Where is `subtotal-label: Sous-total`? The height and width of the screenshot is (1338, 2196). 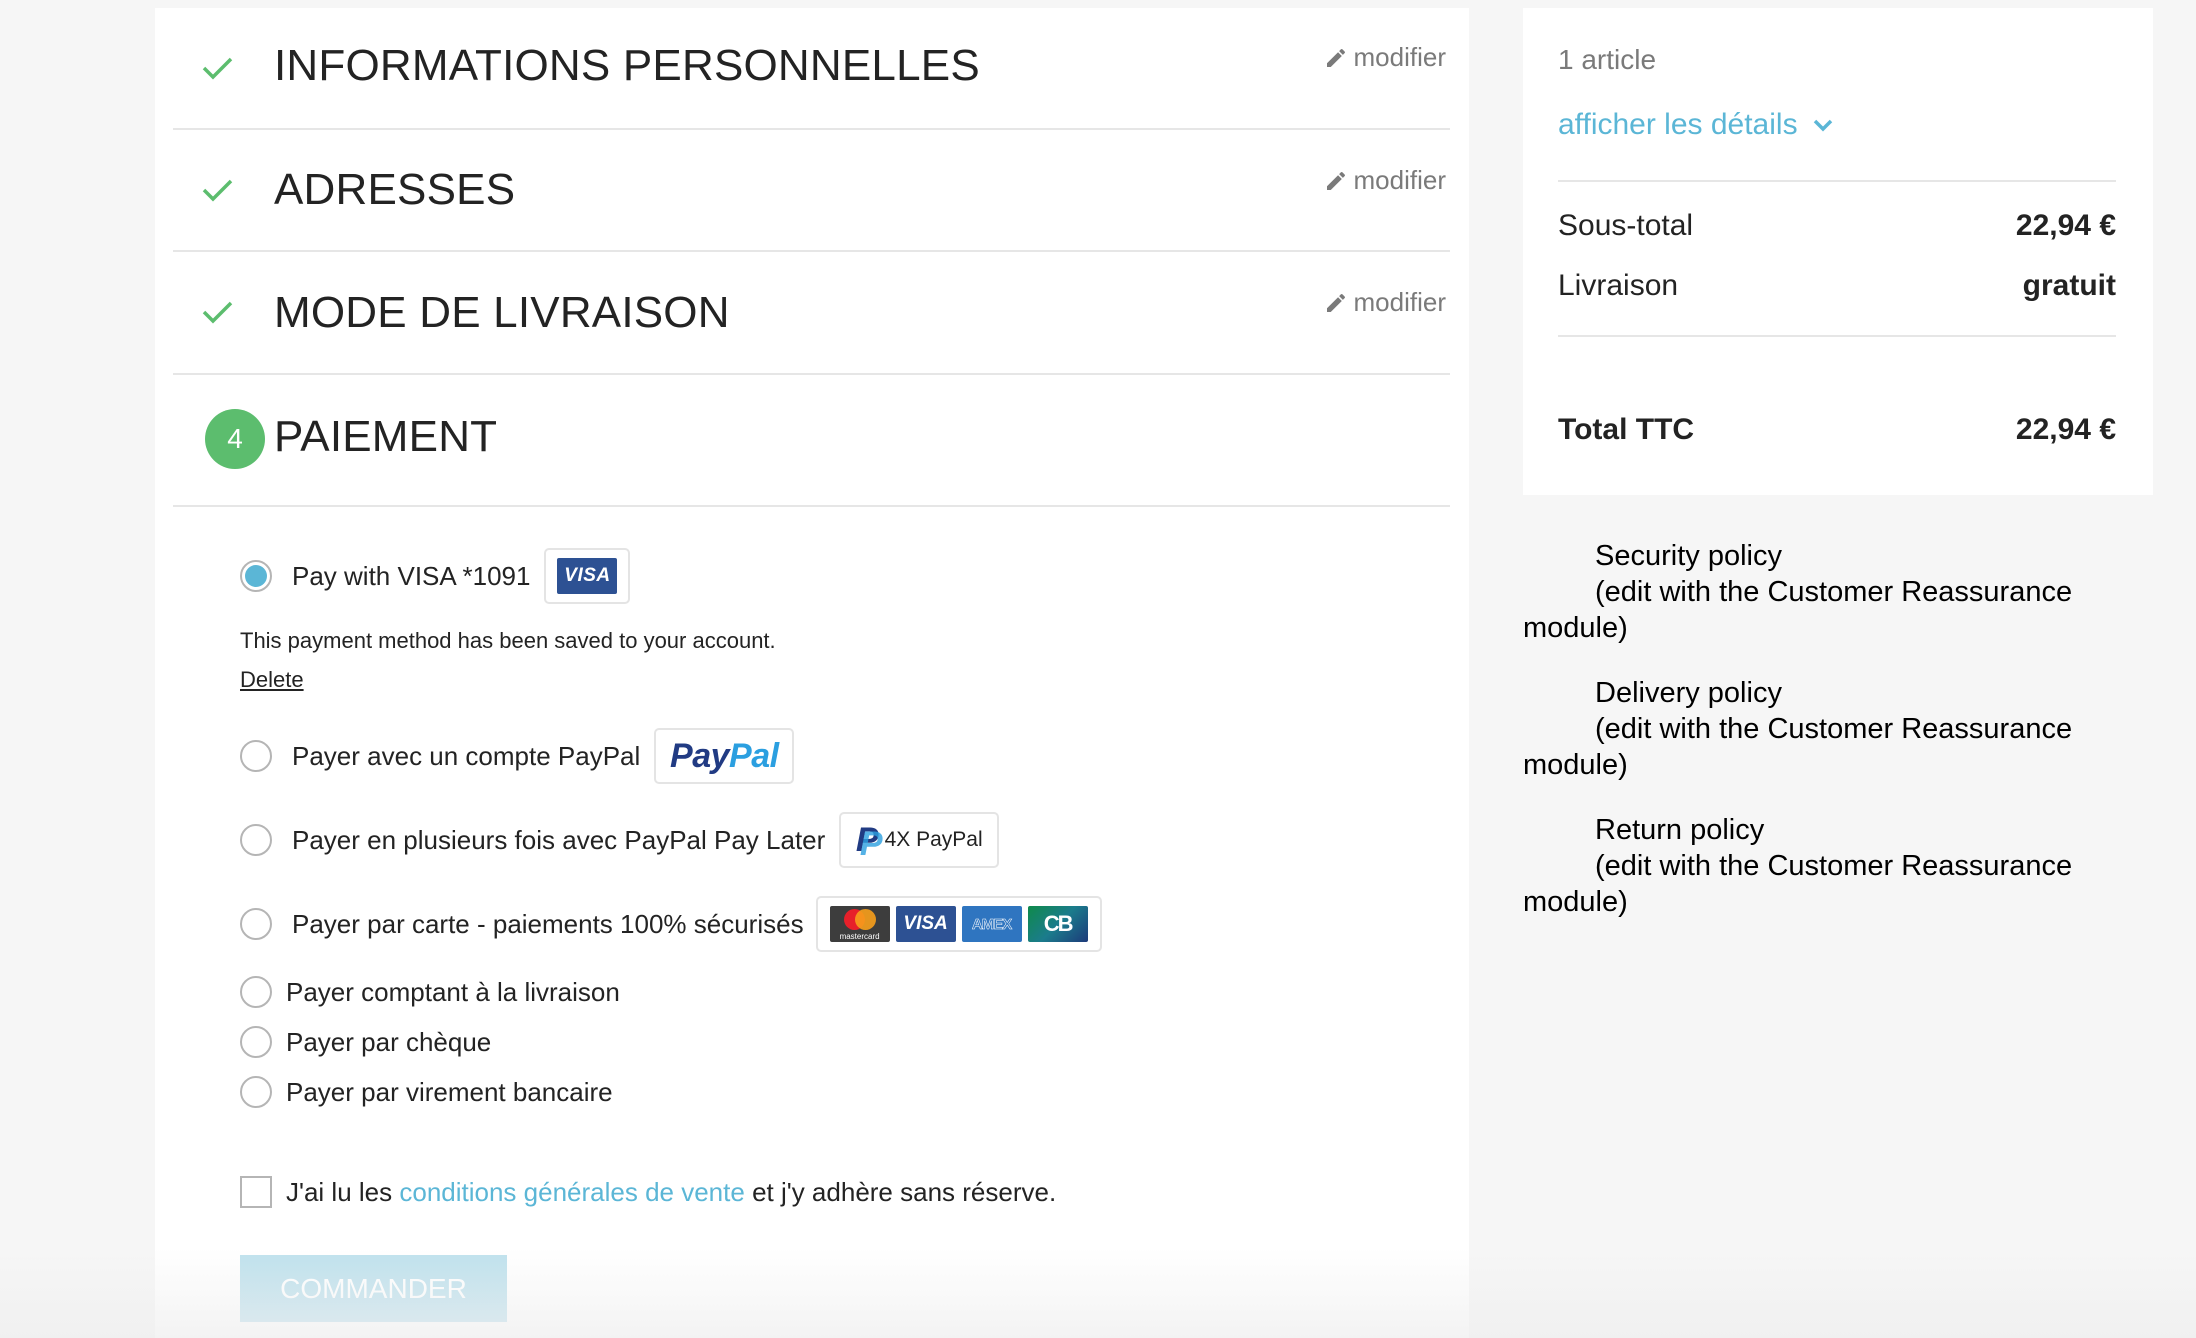
subtotal-label: Sous-total is located at coordinates (1626, 225).